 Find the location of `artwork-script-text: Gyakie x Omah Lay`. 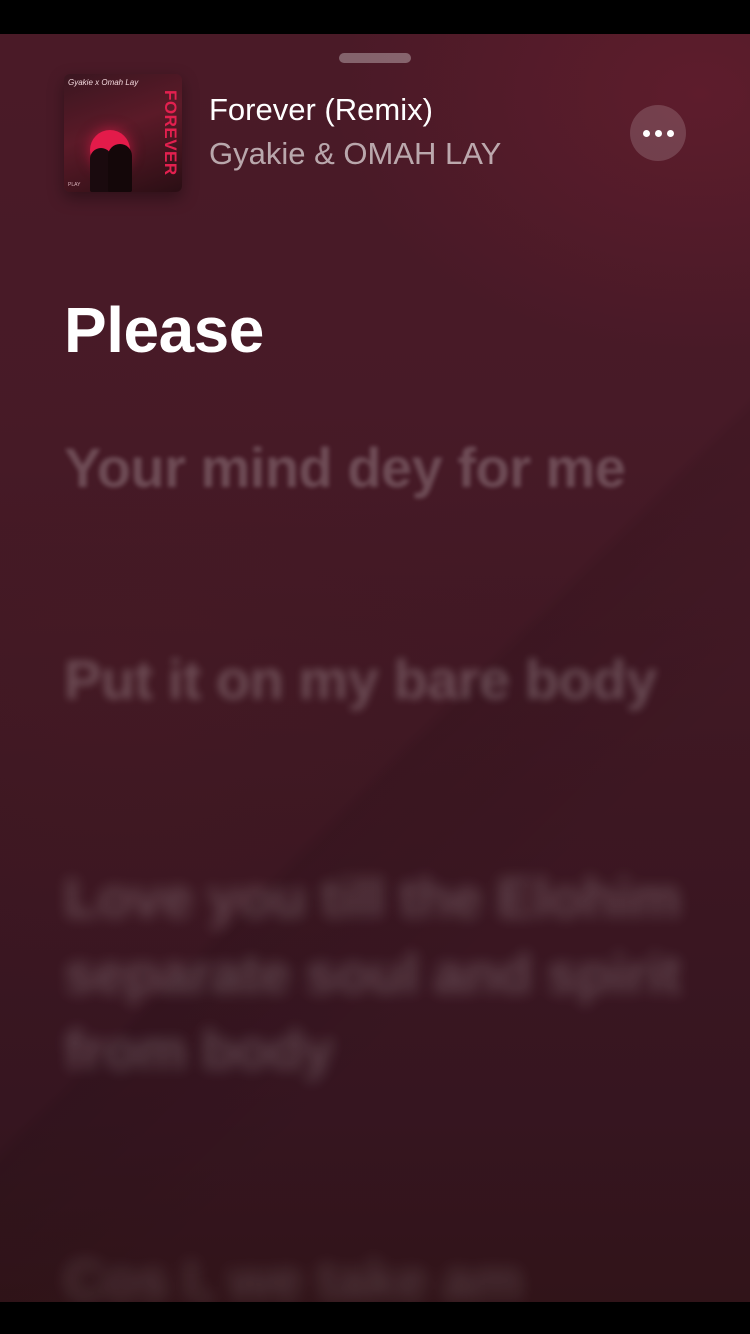

artwork-script-text: Gyakie x Omah Lay is located at coordinates (103, 82).